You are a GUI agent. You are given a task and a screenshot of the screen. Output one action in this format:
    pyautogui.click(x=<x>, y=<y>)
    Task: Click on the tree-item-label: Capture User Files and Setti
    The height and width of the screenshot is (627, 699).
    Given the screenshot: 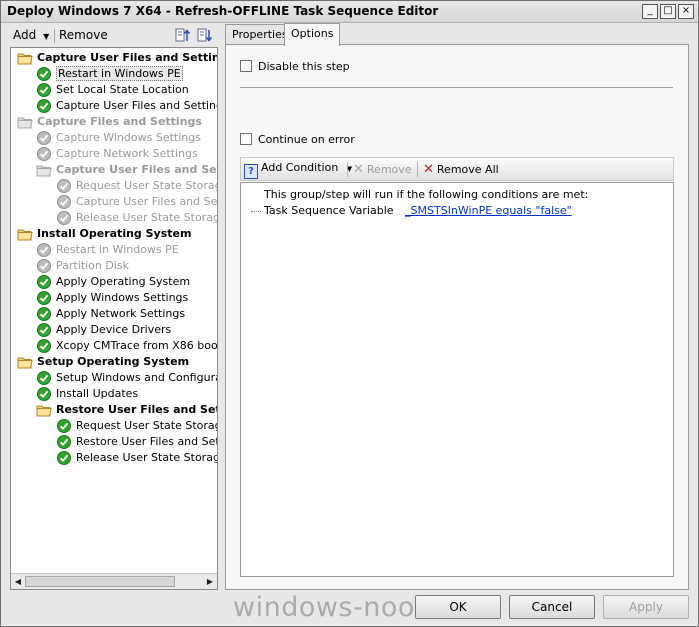 What is the action you would take?
    pyautogui.click(x=137, y=169)
    